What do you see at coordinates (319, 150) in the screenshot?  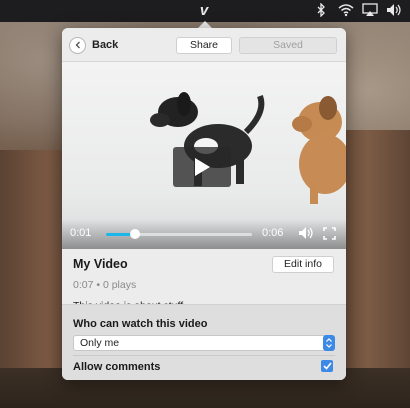 I see `video-frame-tan-dog` at bounding box center [319, 150].